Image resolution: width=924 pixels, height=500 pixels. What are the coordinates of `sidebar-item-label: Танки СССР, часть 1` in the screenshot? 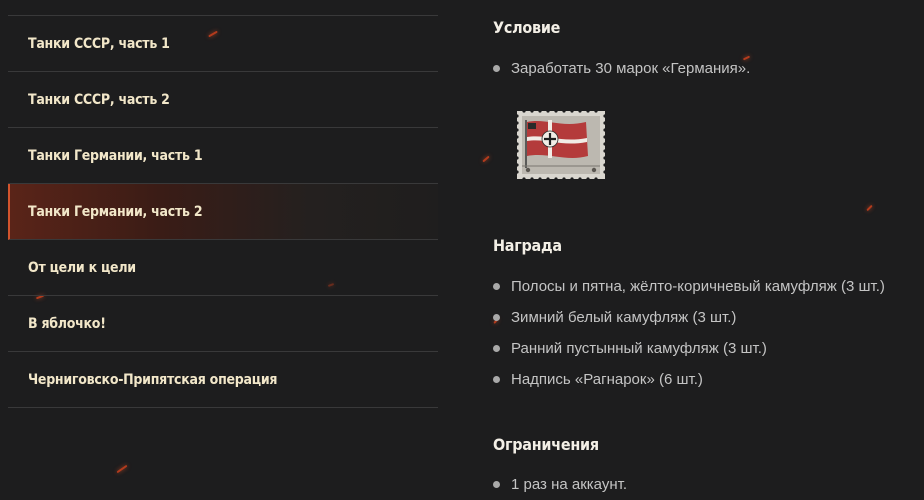 It's located at (99, 43).